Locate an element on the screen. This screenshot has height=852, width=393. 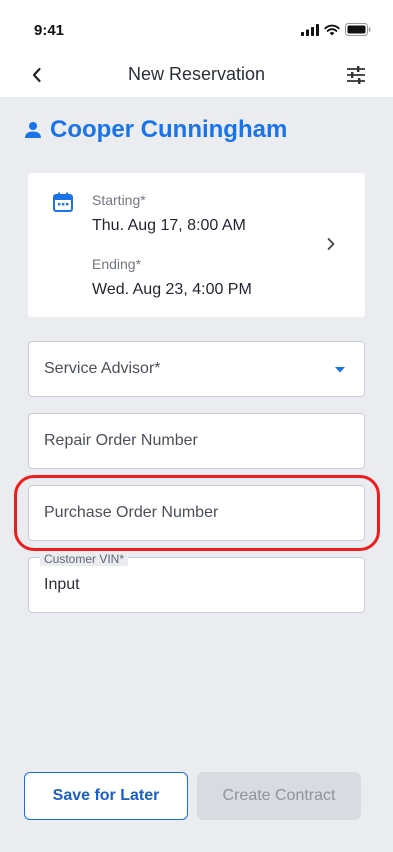
nav-bar: New Reservation is located at coordinates (196, 74).